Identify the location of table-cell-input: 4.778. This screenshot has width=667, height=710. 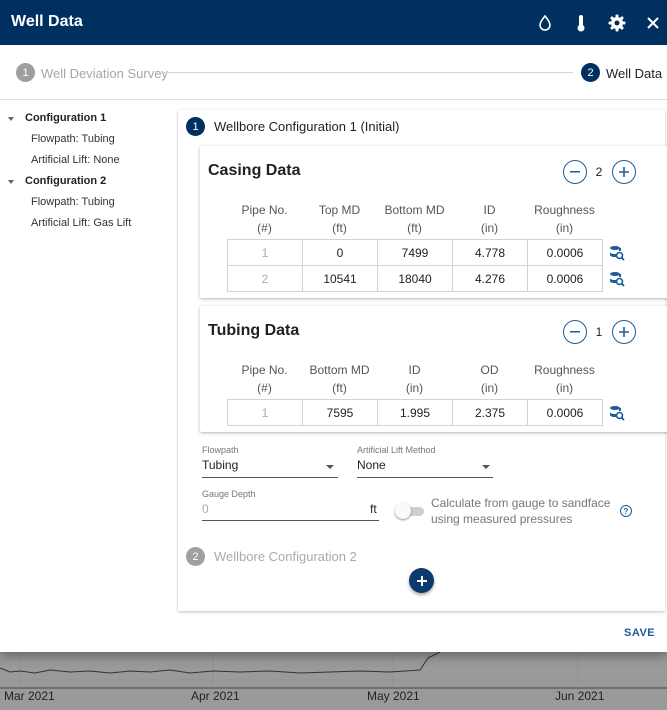
(490, 252).